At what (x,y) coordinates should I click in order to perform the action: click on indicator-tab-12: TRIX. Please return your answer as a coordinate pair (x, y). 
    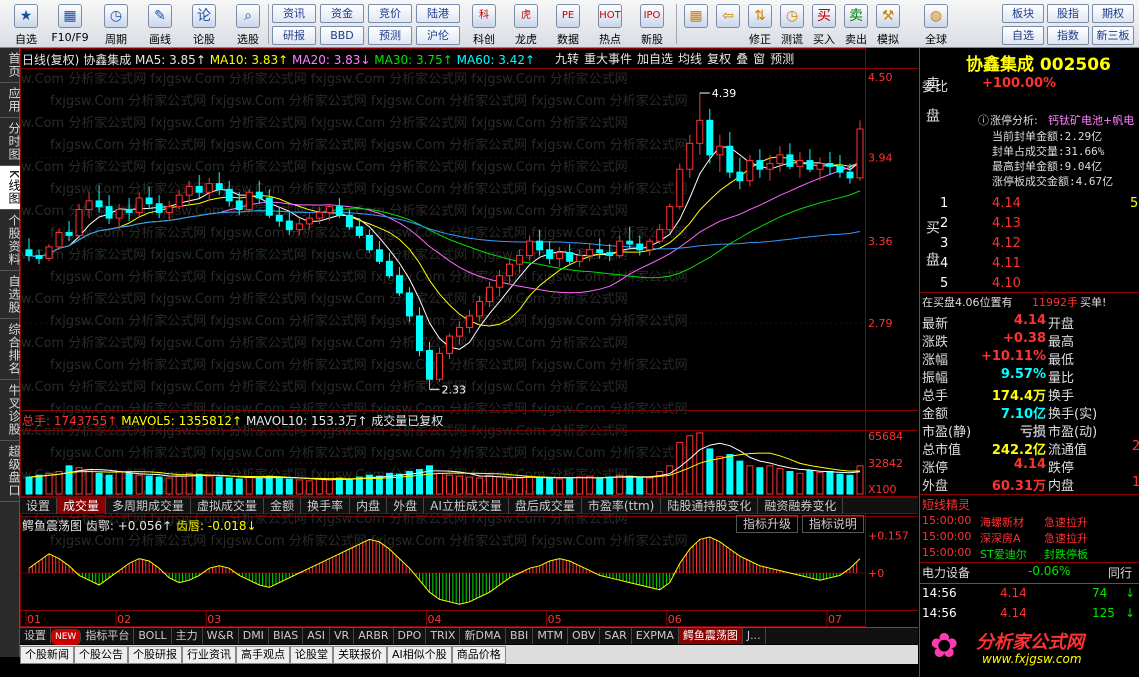
    Looking at the image, I should click on (443, 636).